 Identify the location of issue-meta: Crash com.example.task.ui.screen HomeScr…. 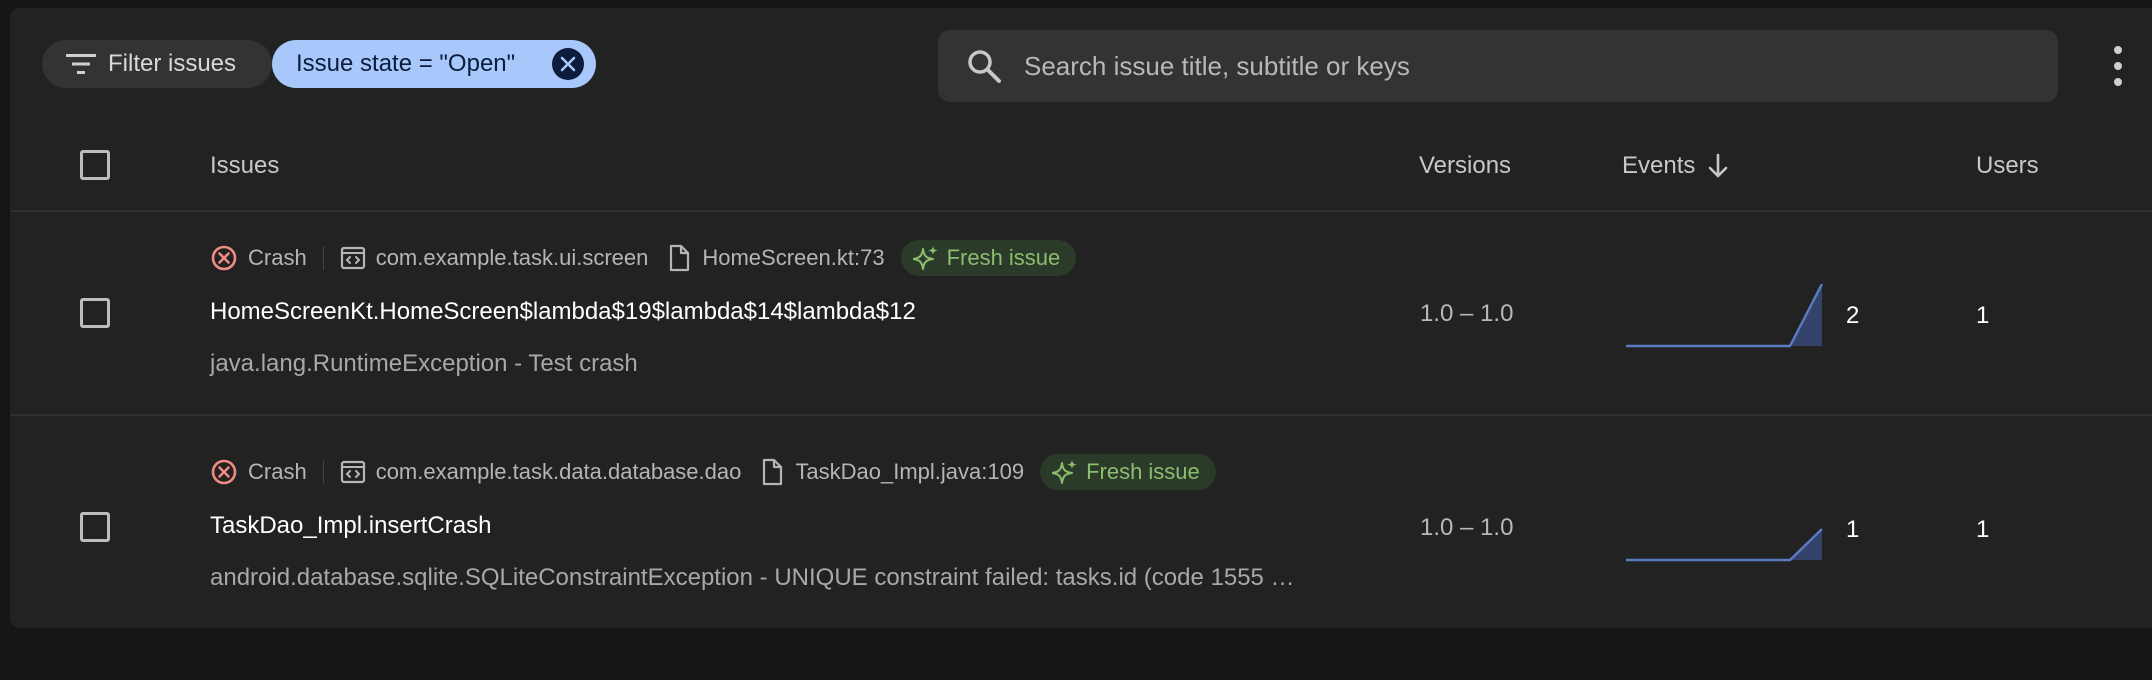
(643, 258).